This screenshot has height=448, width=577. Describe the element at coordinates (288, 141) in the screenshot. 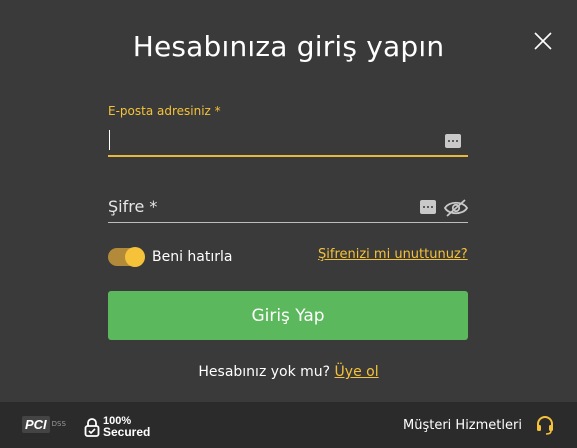

I see `email-input` at that location.